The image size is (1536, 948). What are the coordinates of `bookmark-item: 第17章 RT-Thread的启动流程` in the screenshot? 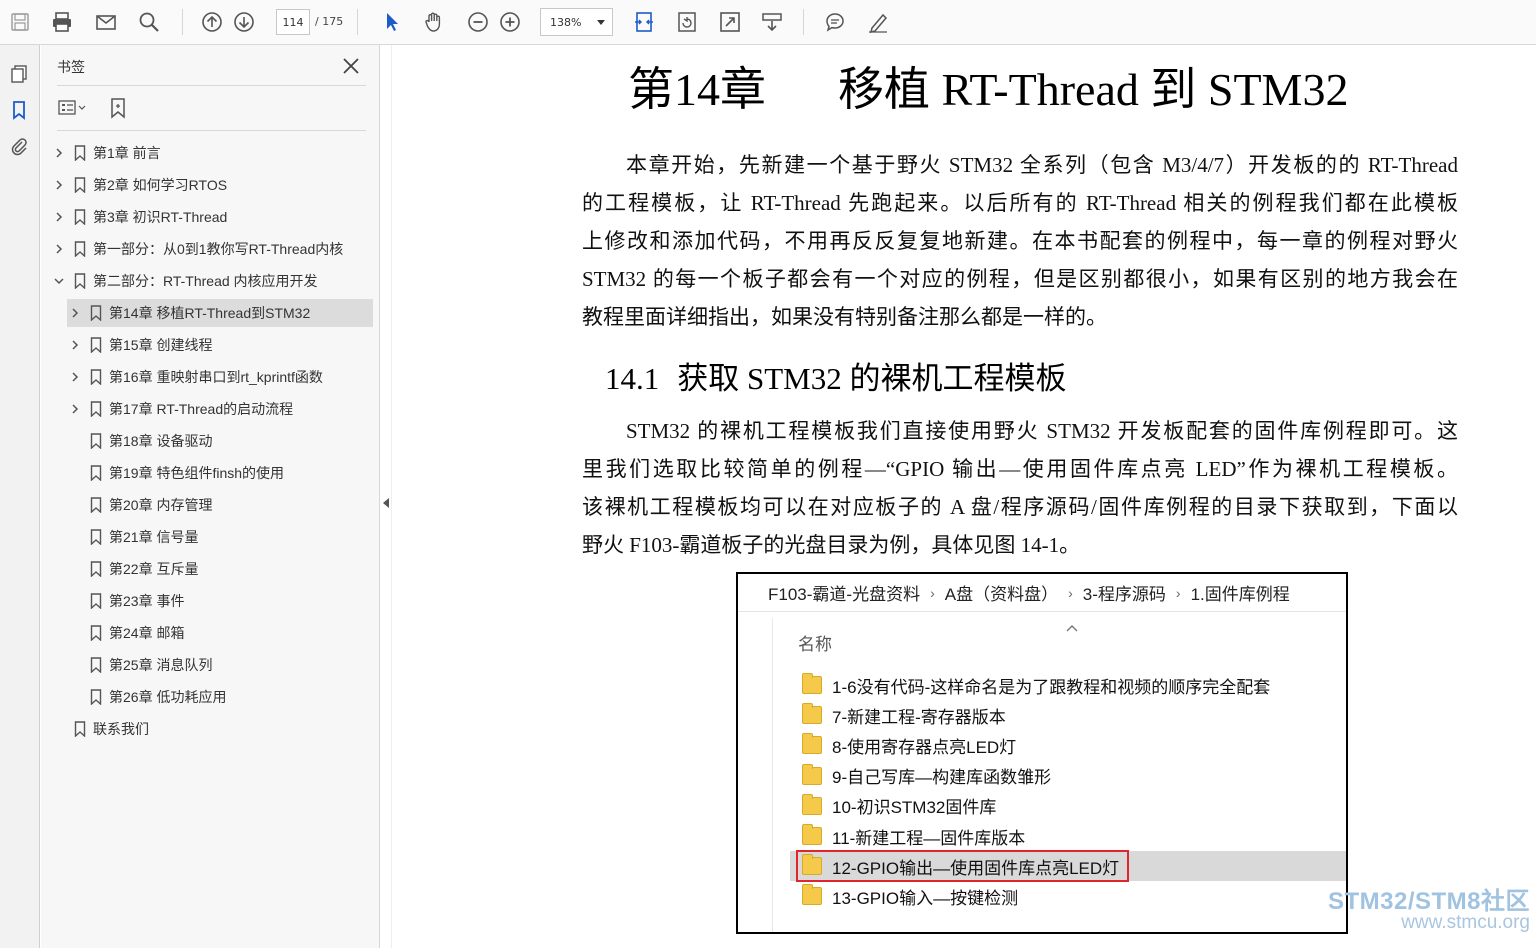 It's located at (220, 409).